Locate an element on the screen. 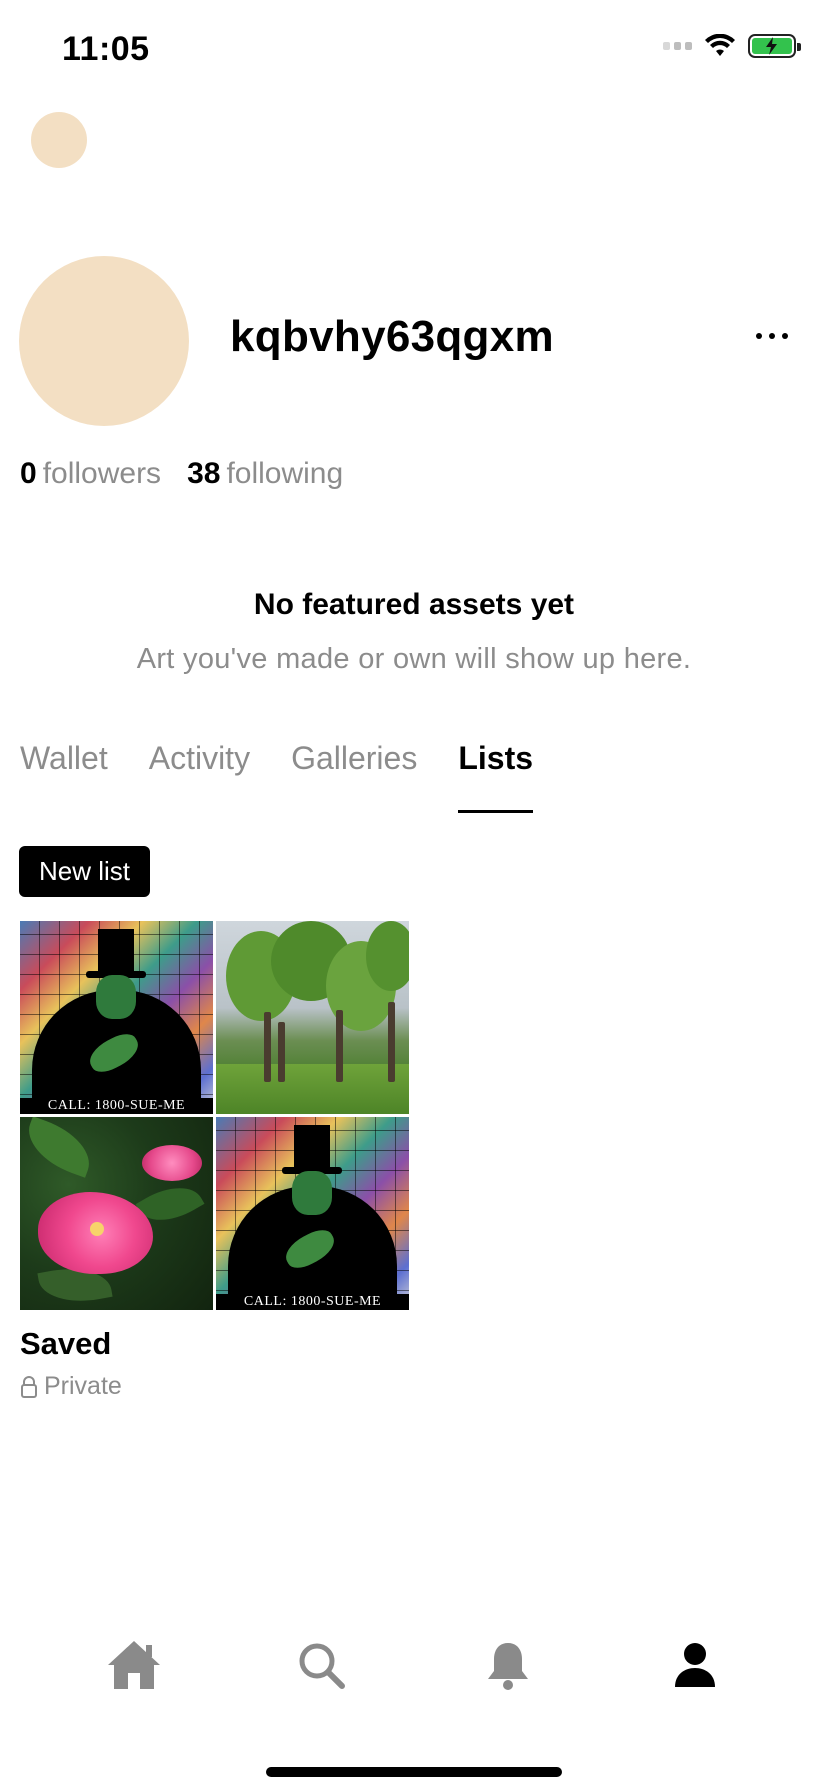  followers-link: 0 followers is located at coordinates (90, 474).